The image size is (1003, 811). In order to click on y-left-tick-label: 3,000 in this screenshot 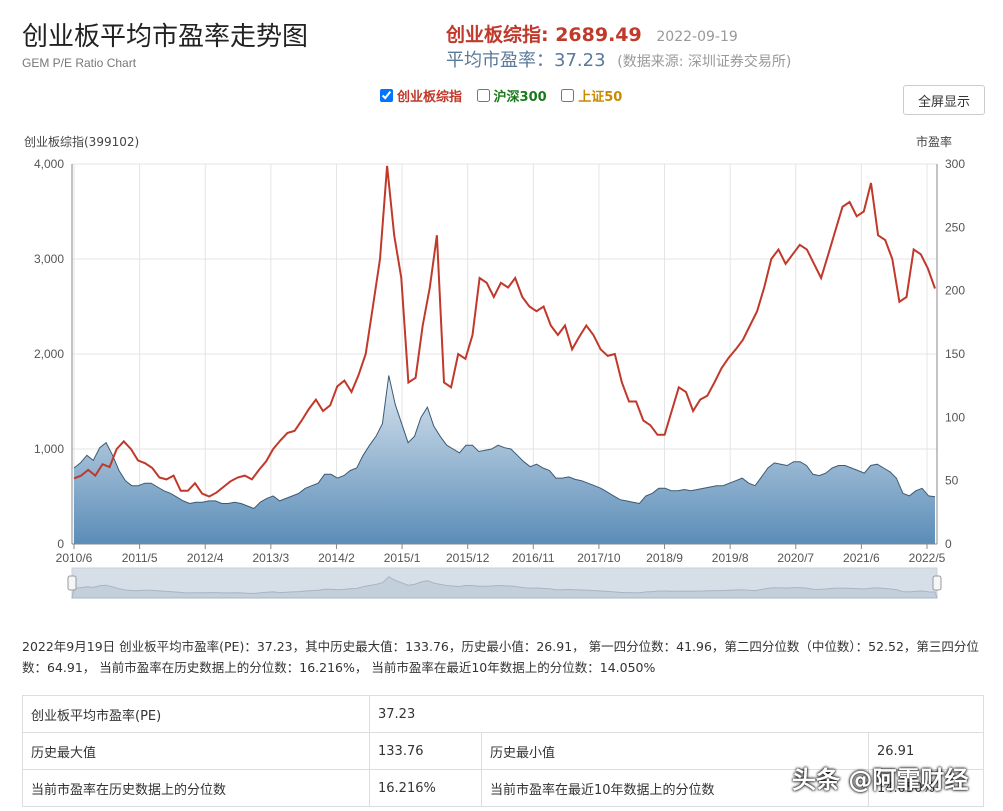, I will do `click(49, 259)`.